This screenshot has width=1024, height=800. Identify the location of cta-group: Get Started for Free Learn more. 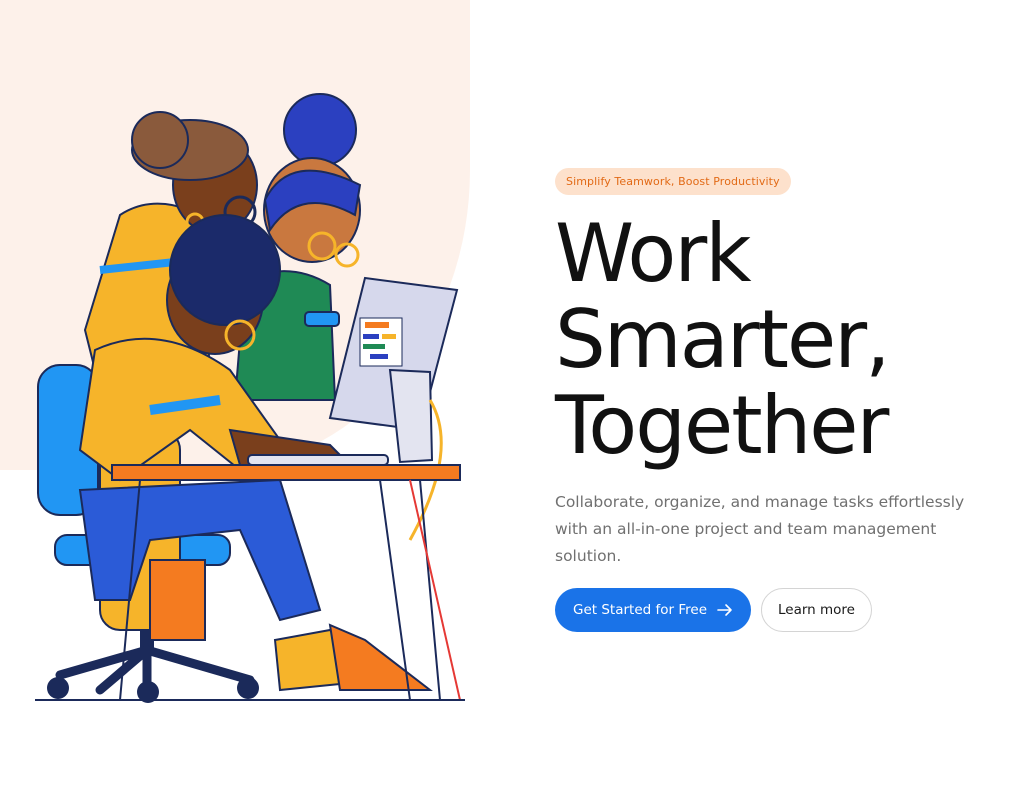
(775, 610).